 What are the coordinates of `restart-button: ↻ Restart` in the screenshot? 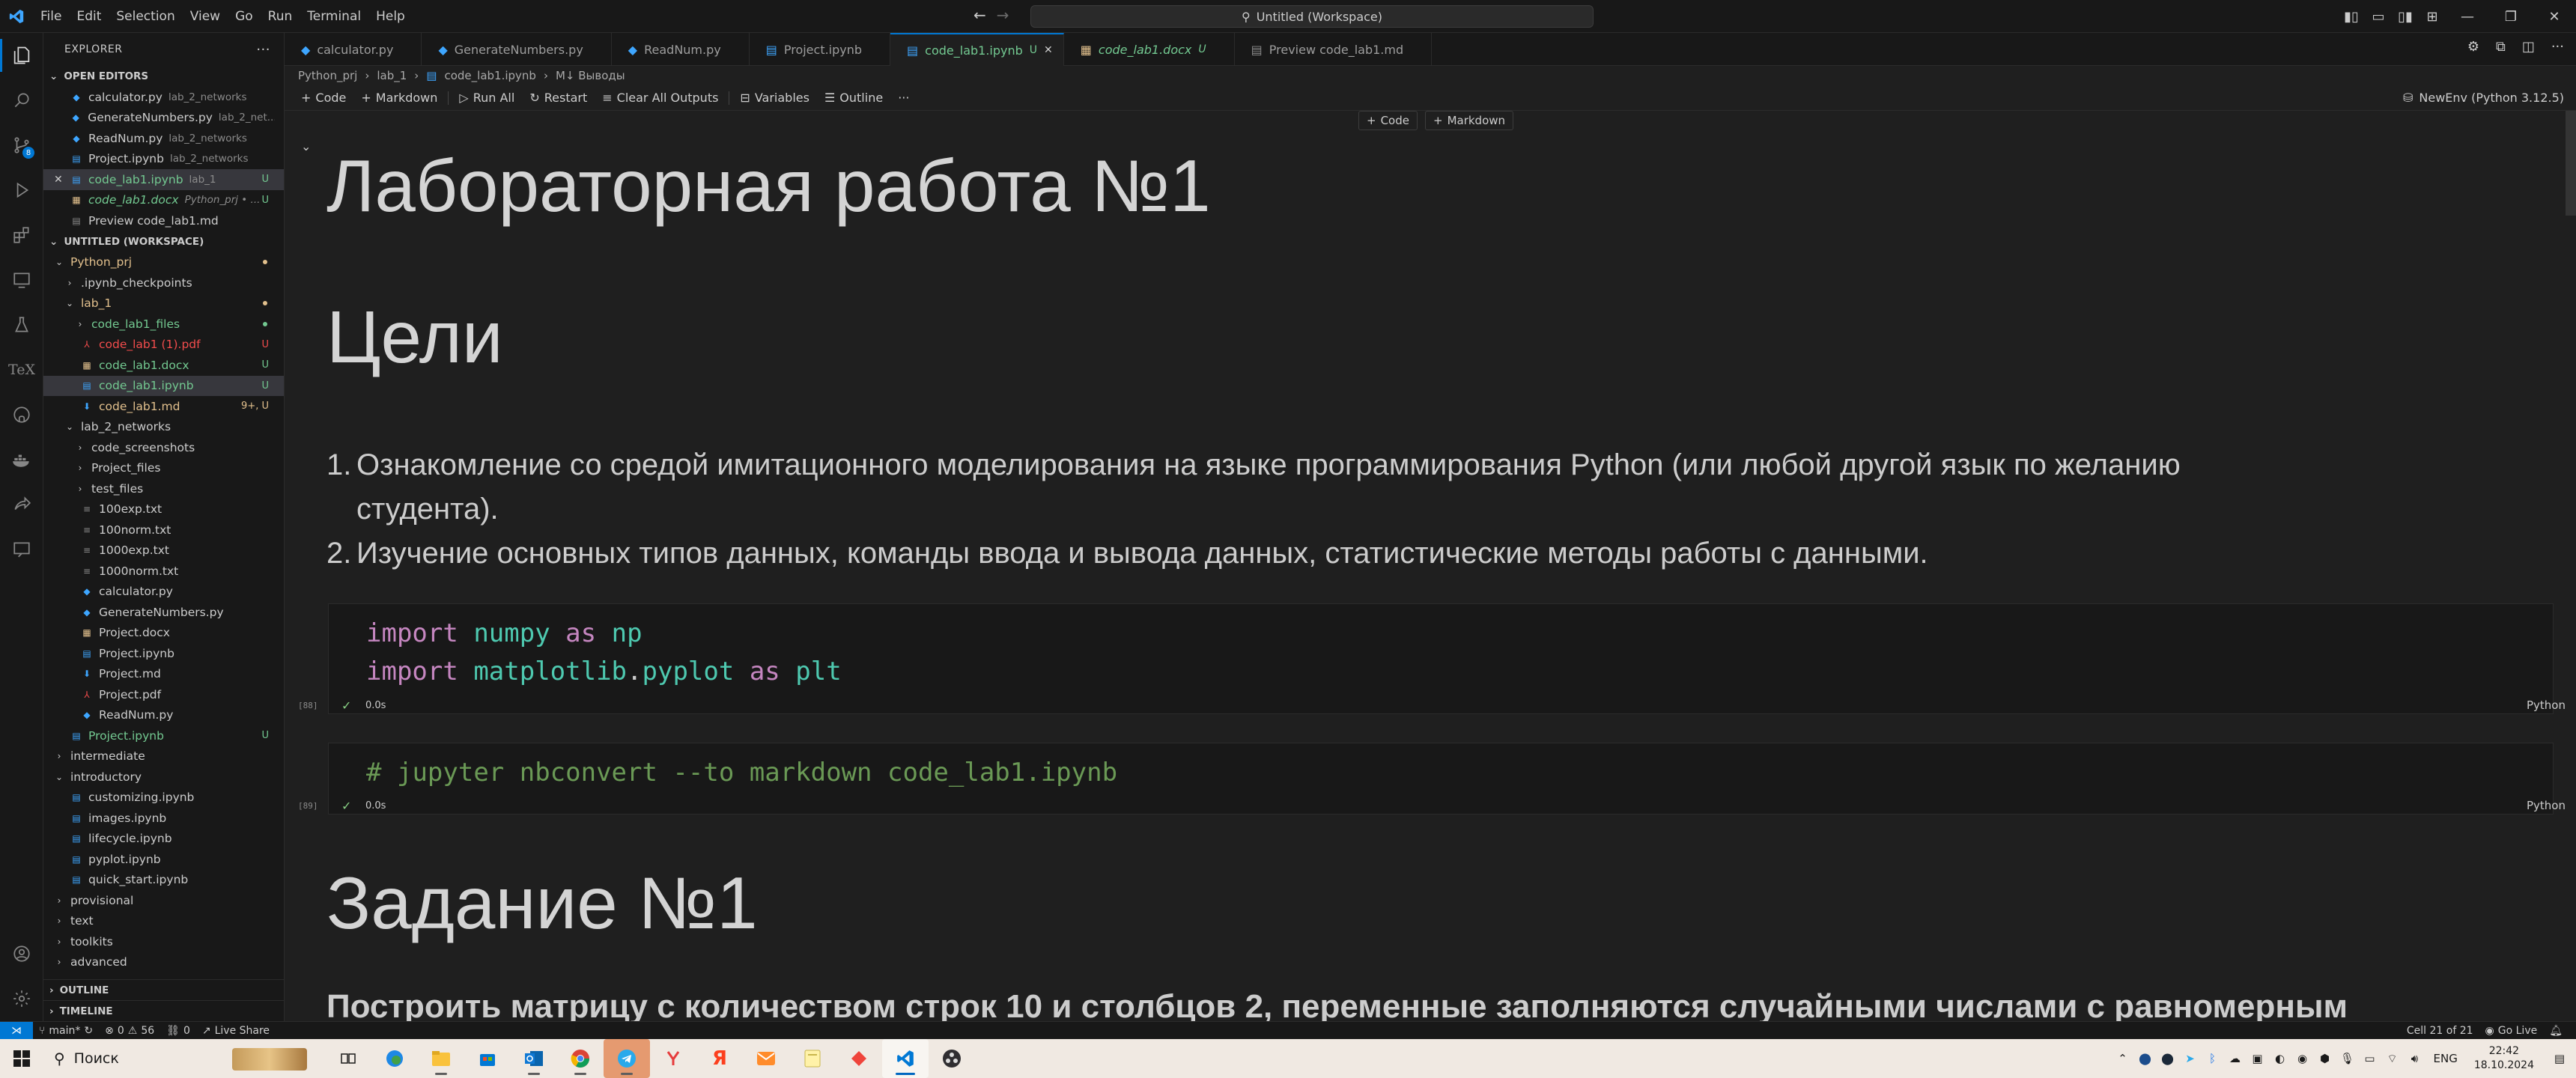 It's located at (558, 98).